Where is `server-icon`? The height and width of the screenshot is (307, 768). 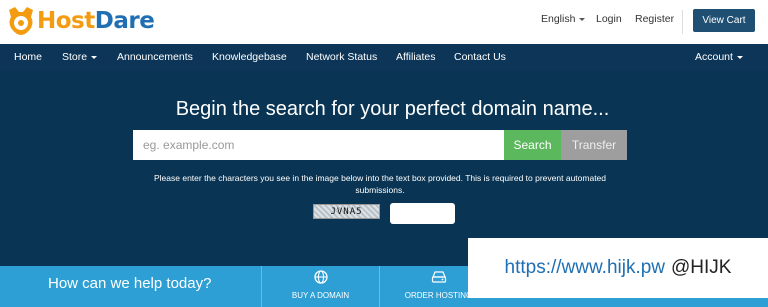 server-icon is located at coordinates (438, 277).